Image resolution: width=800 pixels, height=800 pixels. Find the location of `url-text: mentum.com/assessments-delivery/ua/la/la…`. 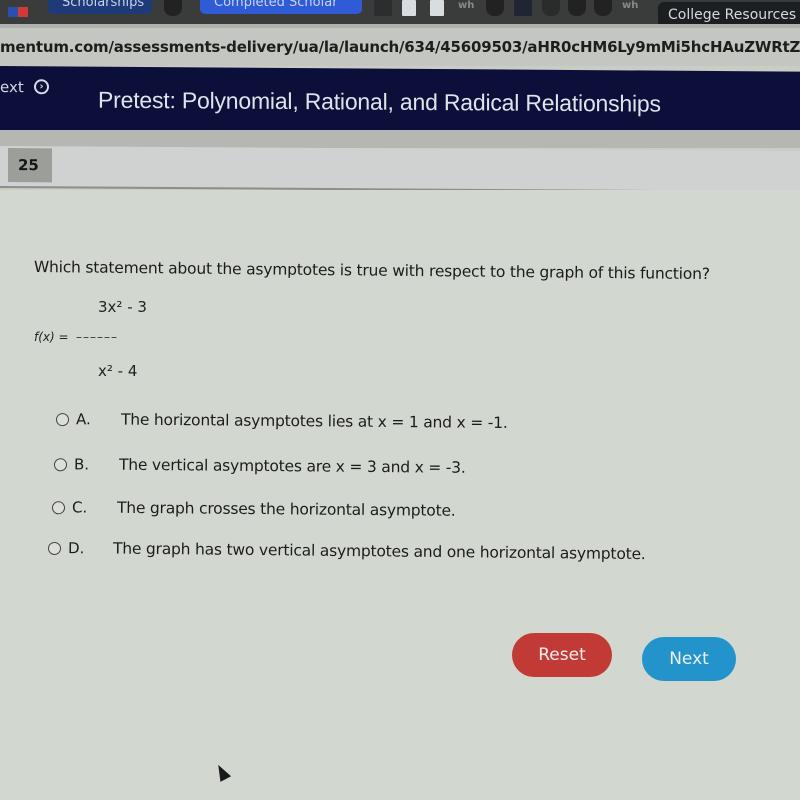

url-text: mentum.com/assessments-delivery/ua/la/la… is located at coordinates (400, 47).